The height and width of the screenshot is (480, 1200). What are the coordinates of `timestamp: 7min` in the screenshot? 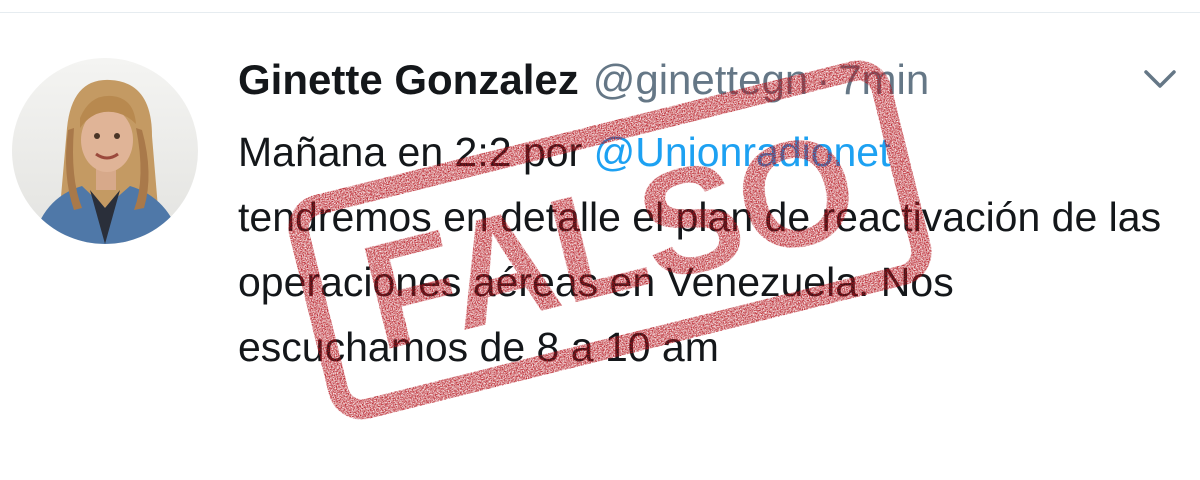 It's located at (883, 79).